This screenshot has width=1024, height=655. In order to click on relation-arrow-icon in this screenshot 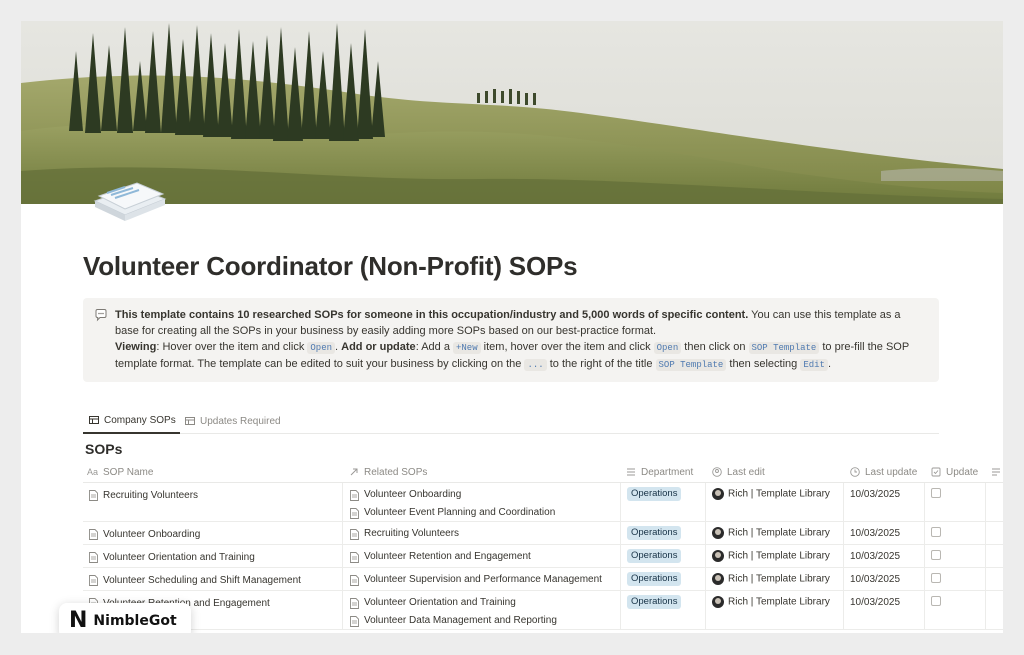, I will do `click(354, 472)`.